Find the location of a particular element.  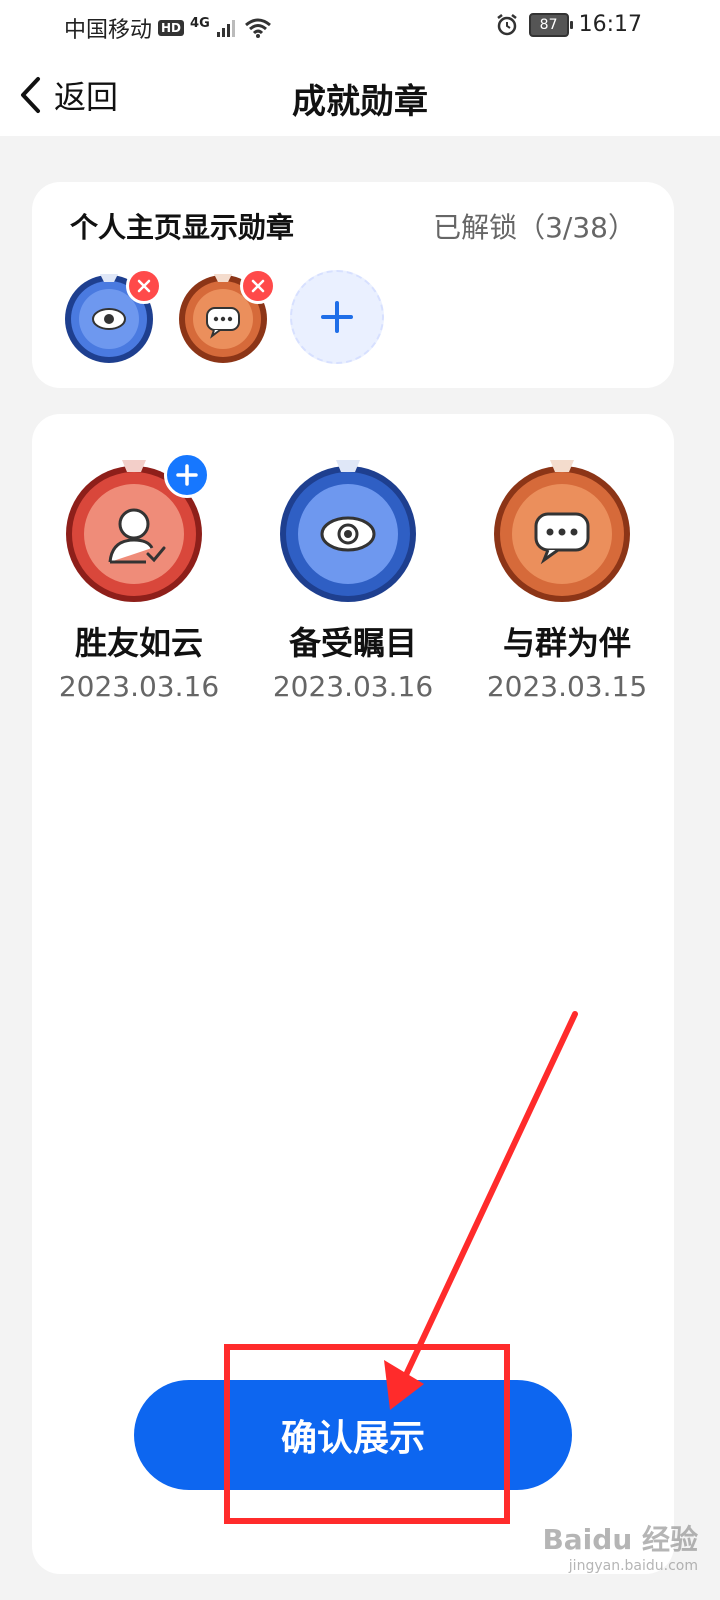

clock-time: 16:17 is located at coordinates (610, 24).